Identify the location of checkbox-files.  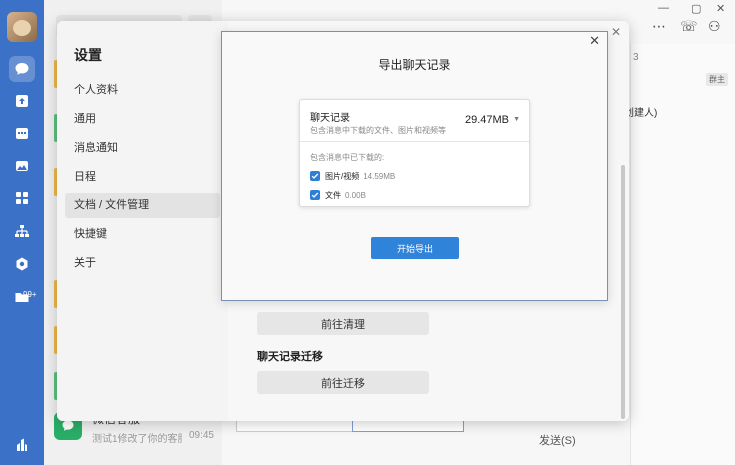
(315, 195).